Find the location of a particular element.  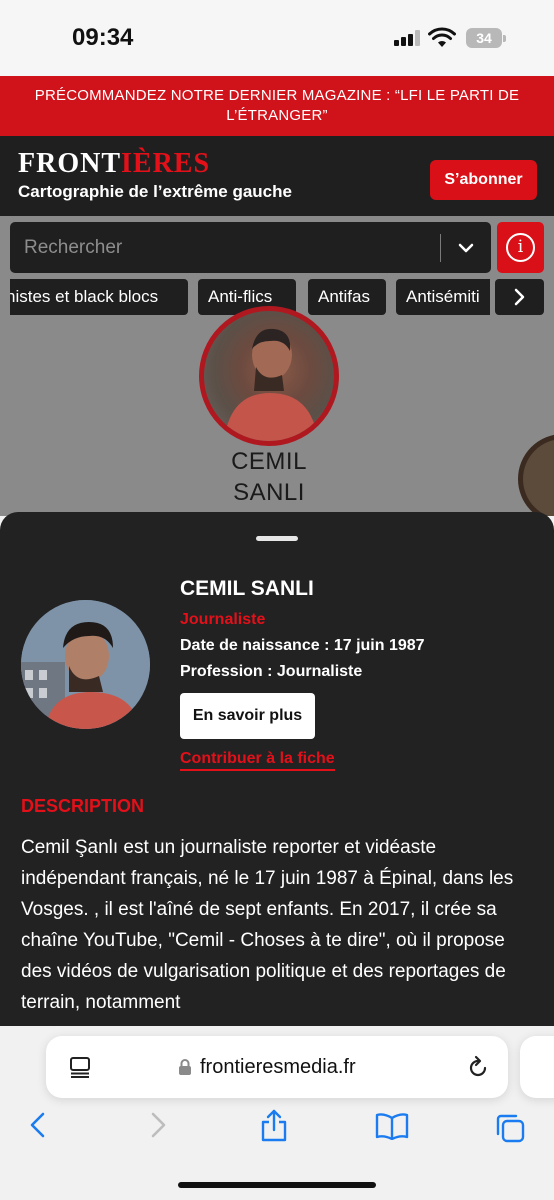

status-time: 09:34 is located at coordinates (103, 37).